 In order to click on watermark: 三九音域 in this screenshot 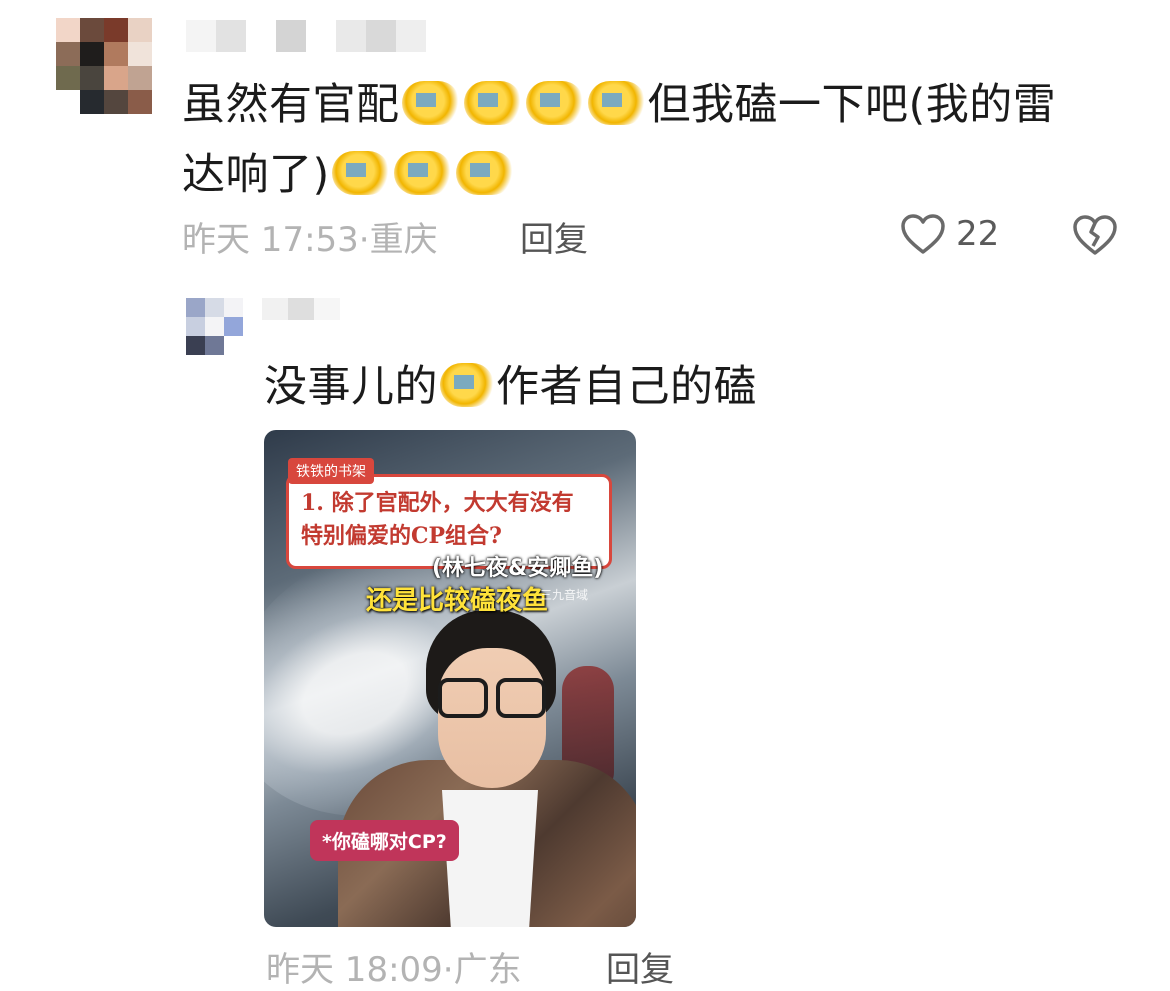, I will do `click(564, 595)`.